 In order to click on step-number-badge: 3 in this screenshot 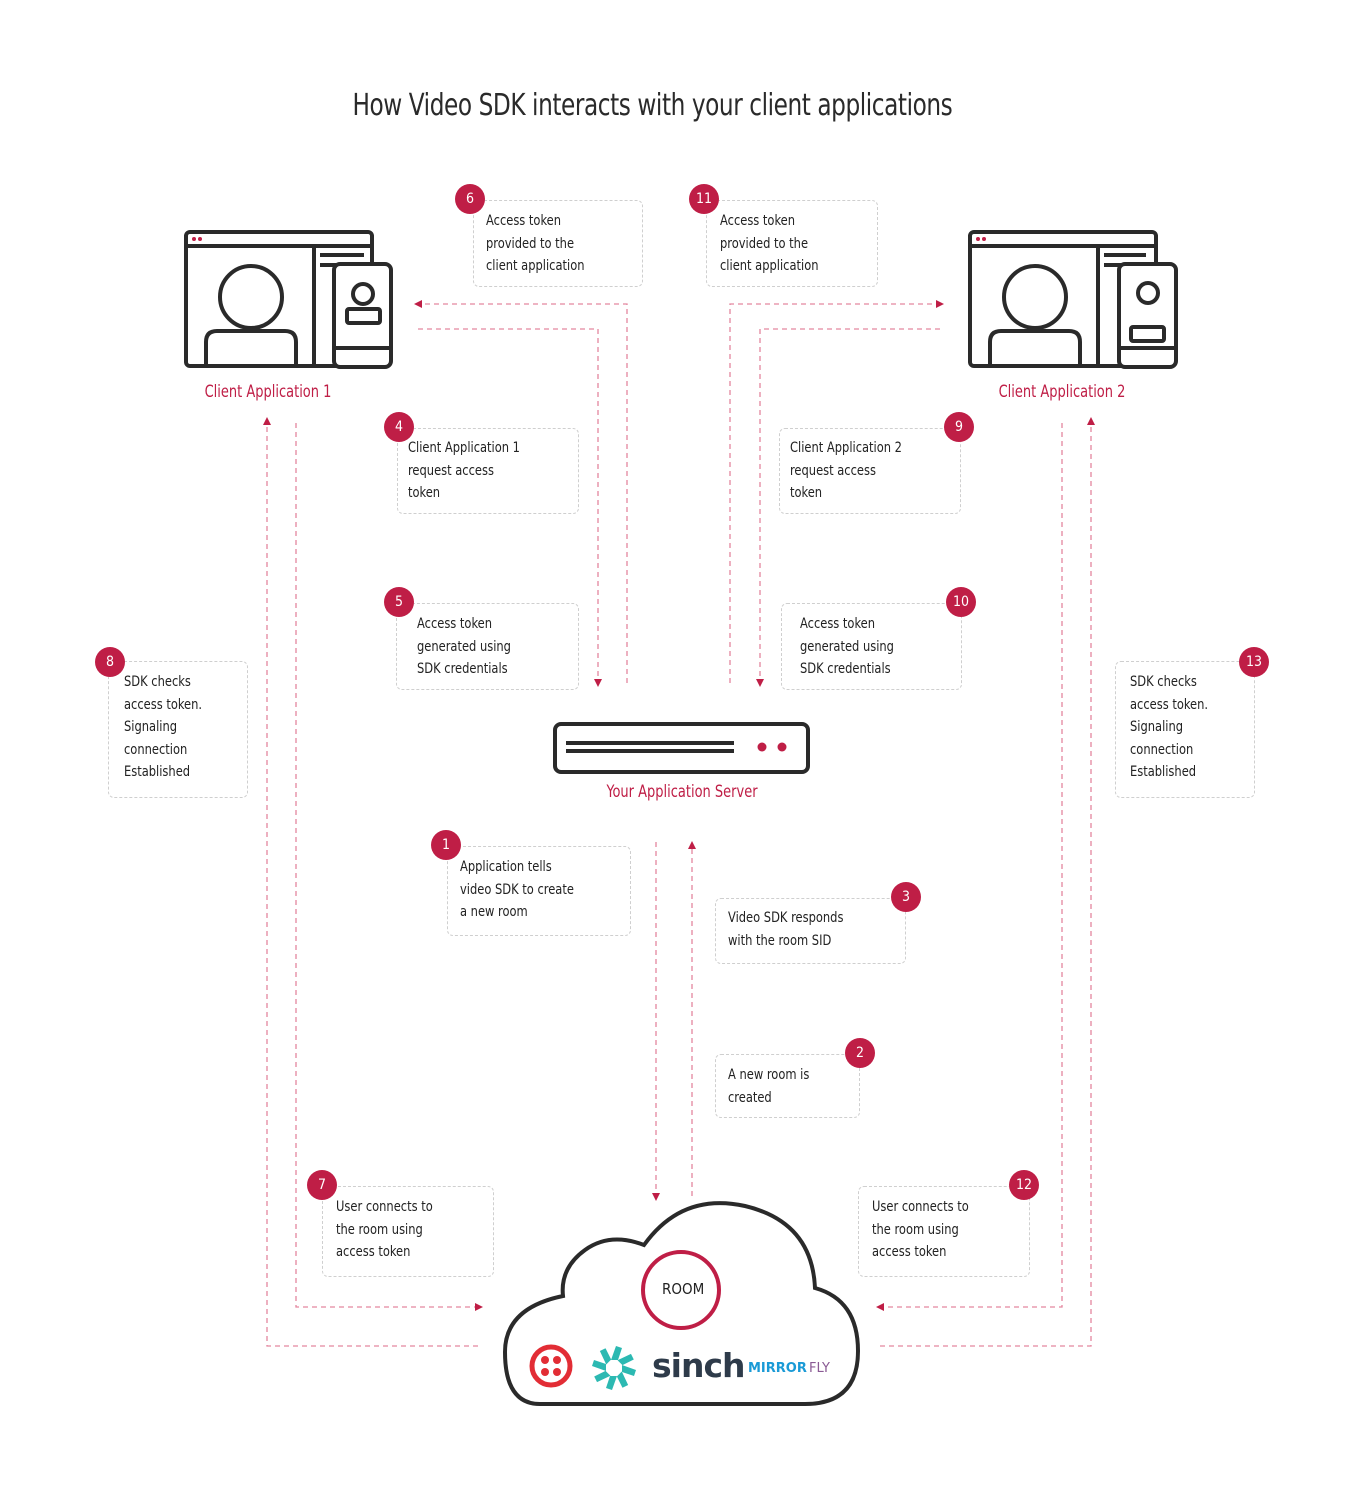, I will do `click(906, 897)`.